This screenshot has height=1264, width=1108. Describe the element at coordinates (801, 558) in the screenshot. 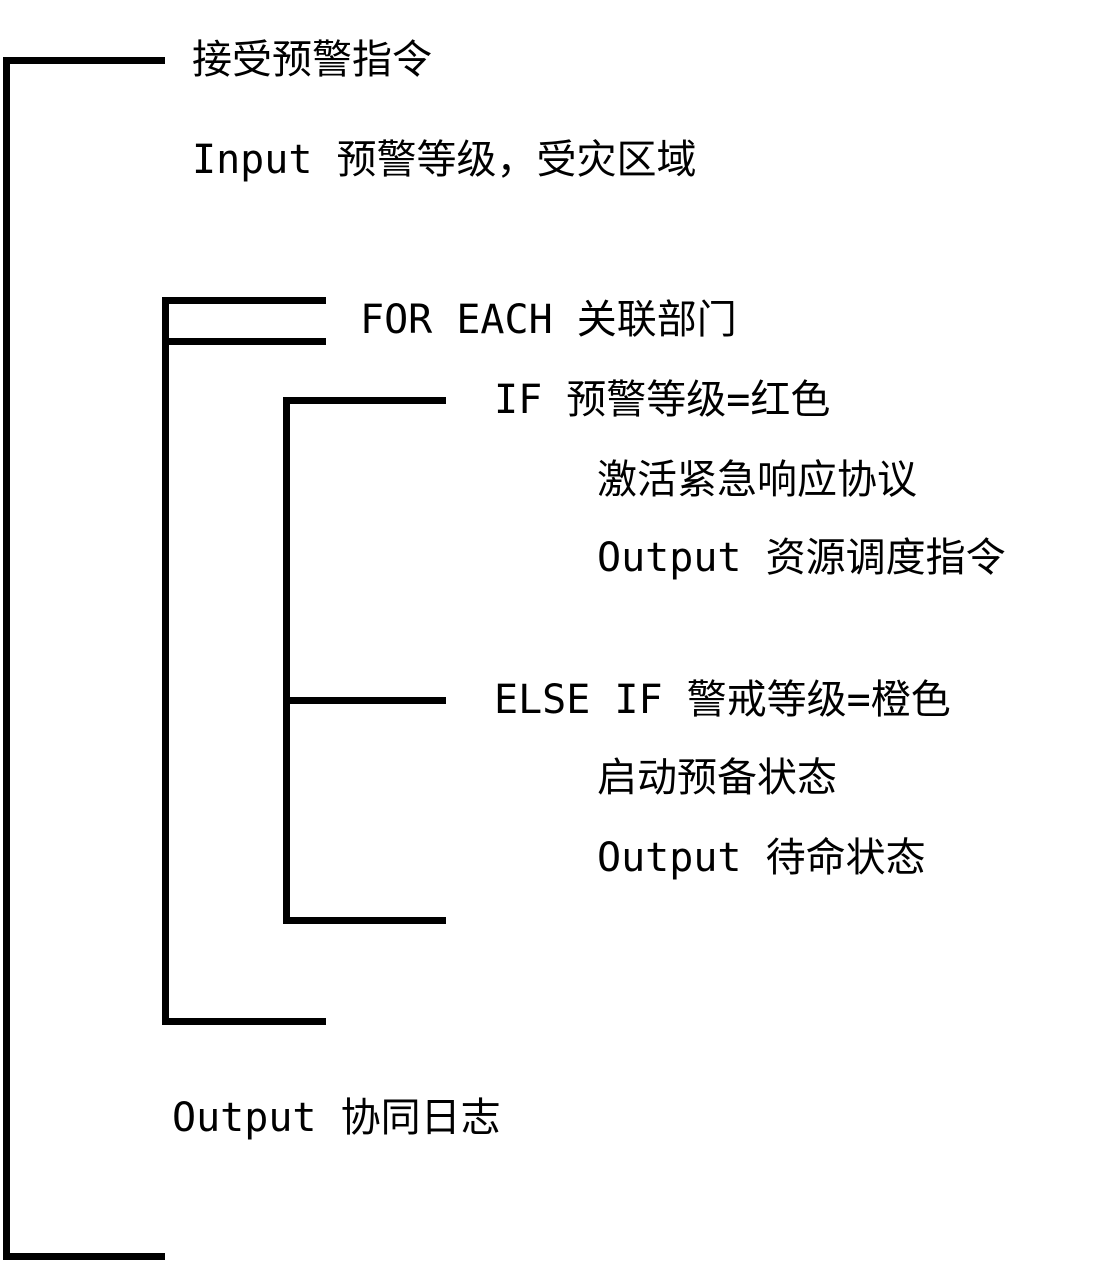

I see `if-output: Output 资源调度指令` at that location.